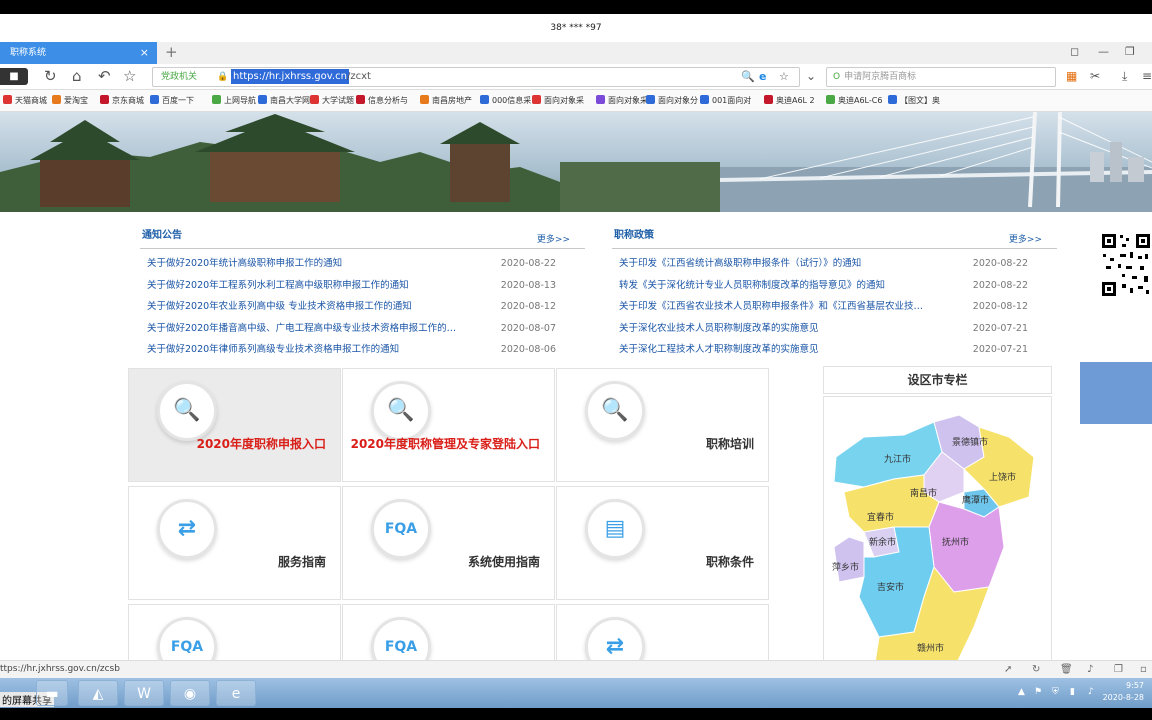  I want to click on grid-cell: ⇄ 服务指南, so click(234, 543).